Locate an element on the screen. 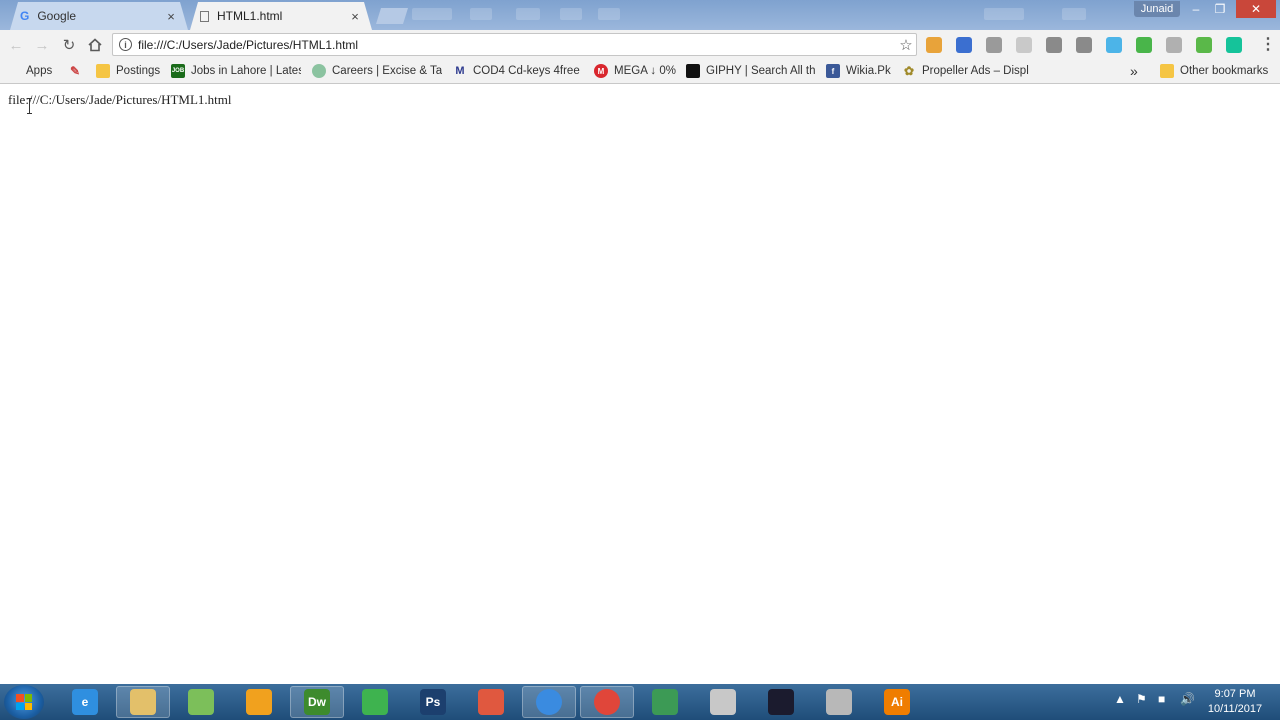  close-window-button: ✕ is located at coordinates (1256, 9).